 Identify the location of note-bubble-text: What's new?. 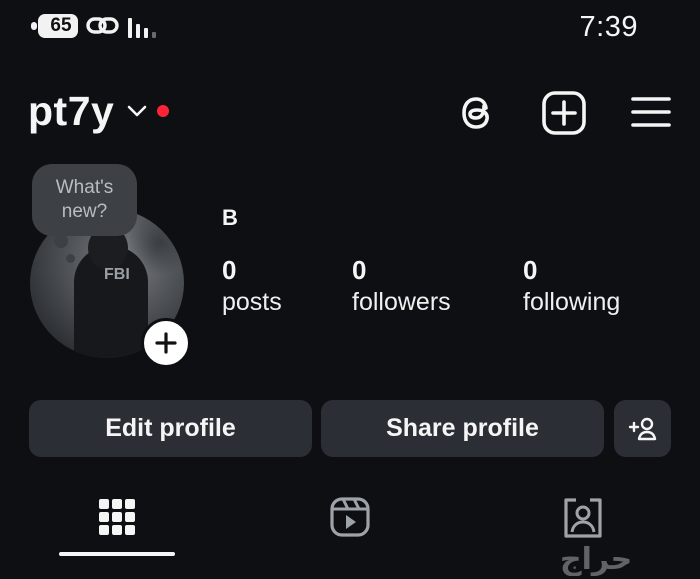
(84, 199).